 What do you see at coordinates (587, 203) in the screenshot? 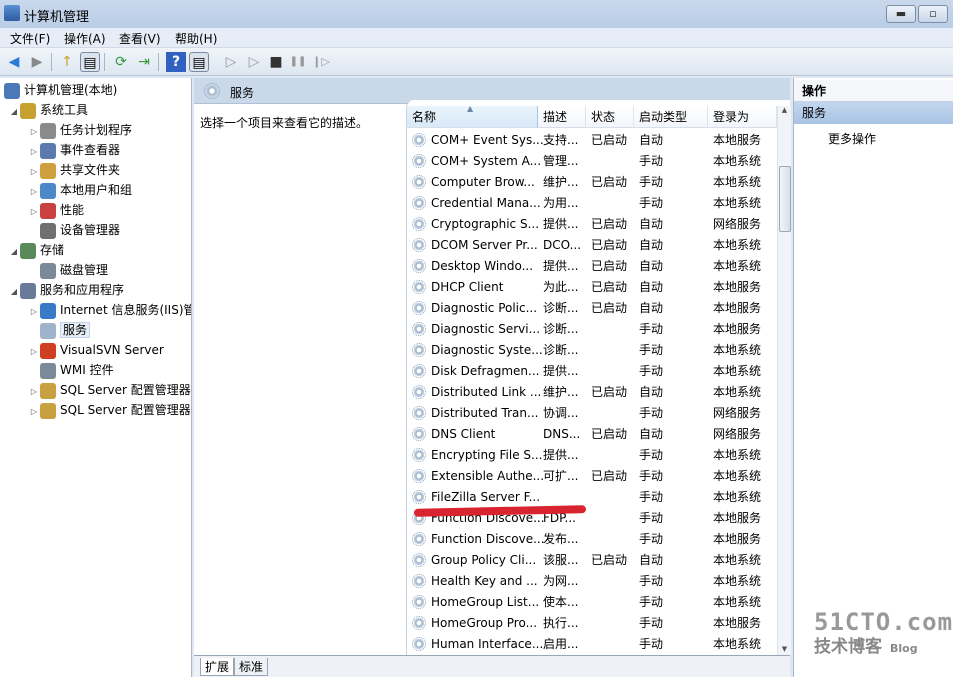
I see `service-row: Credential Mana... 为用... 手动 本地系统` at bounding box center [587, 203].